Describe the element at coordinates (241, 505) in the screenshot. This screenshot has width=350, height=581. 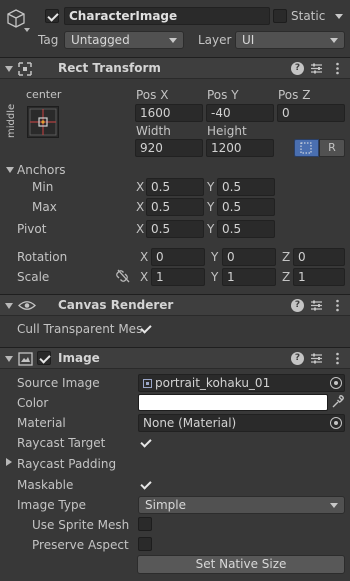
I see `image-type-dropdown: Simple` at that location.